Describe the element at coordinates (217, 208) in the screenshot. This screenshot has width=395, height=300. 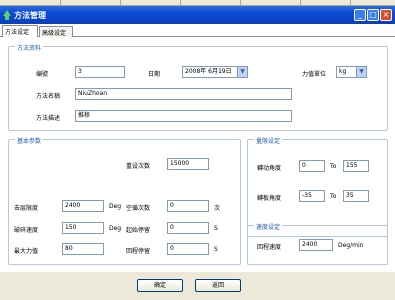
I see `empty-count-unit: 次` at that location.